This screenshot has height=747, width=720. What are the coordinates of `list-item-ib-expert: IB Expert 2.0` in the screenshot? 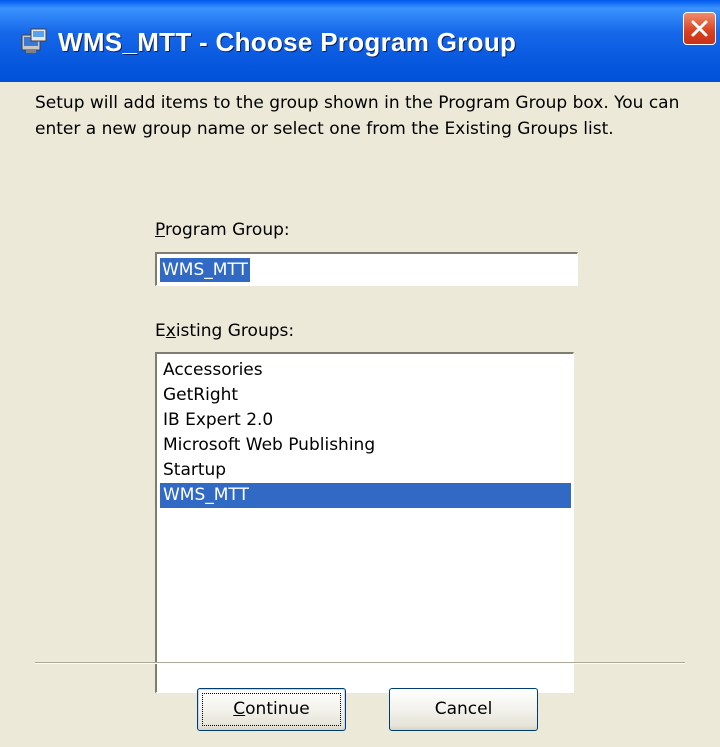 It's located at (365, 420).